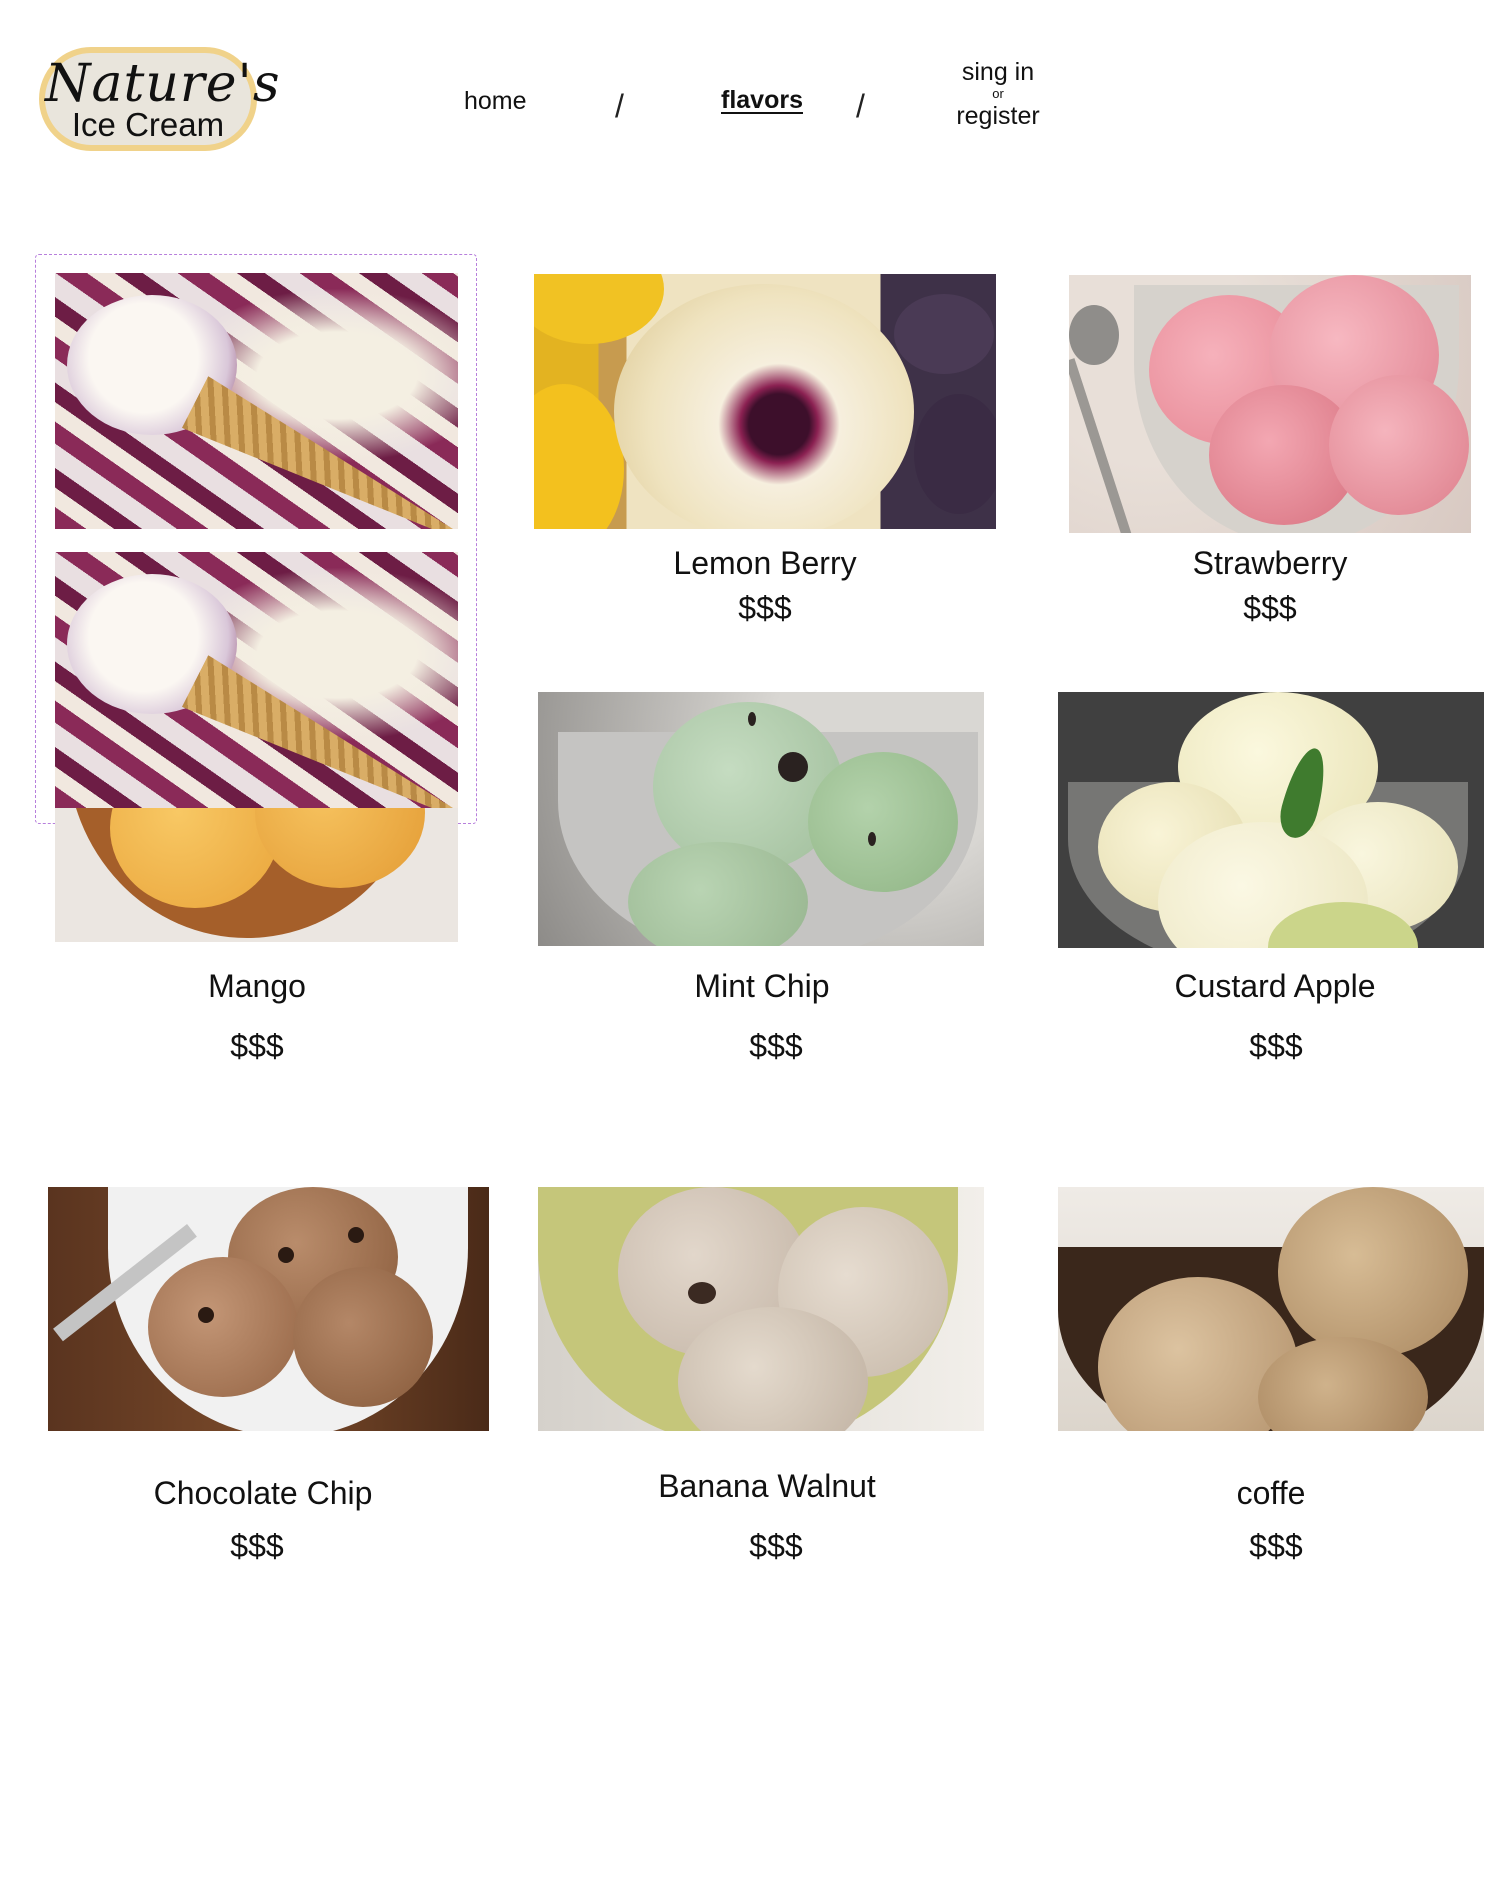 Image resolution: width=1512 pixels, height=1891 pixels. I want to click on product-image-banana-walnut, so click(761, 1309).